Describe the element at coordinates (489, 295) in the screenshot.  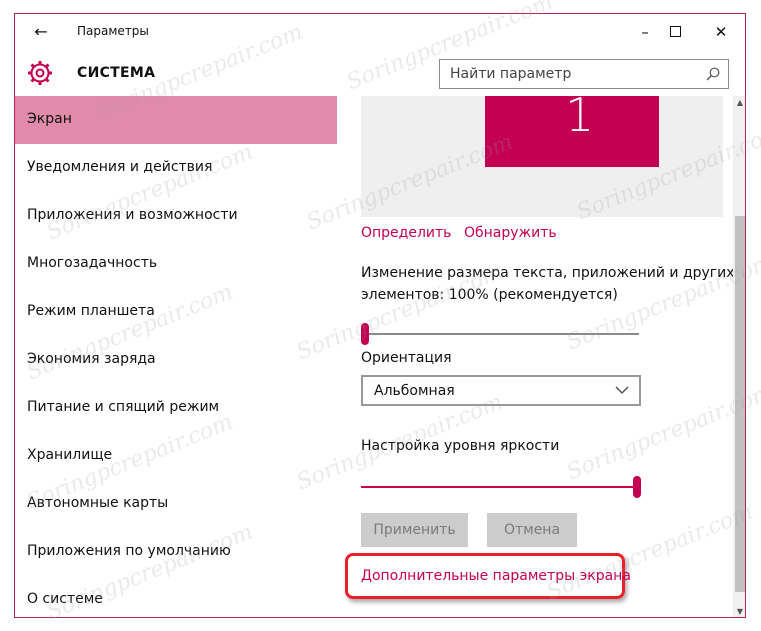
I see `scale-label-line2: элементов: 100% (рекомендуется)` at that location.